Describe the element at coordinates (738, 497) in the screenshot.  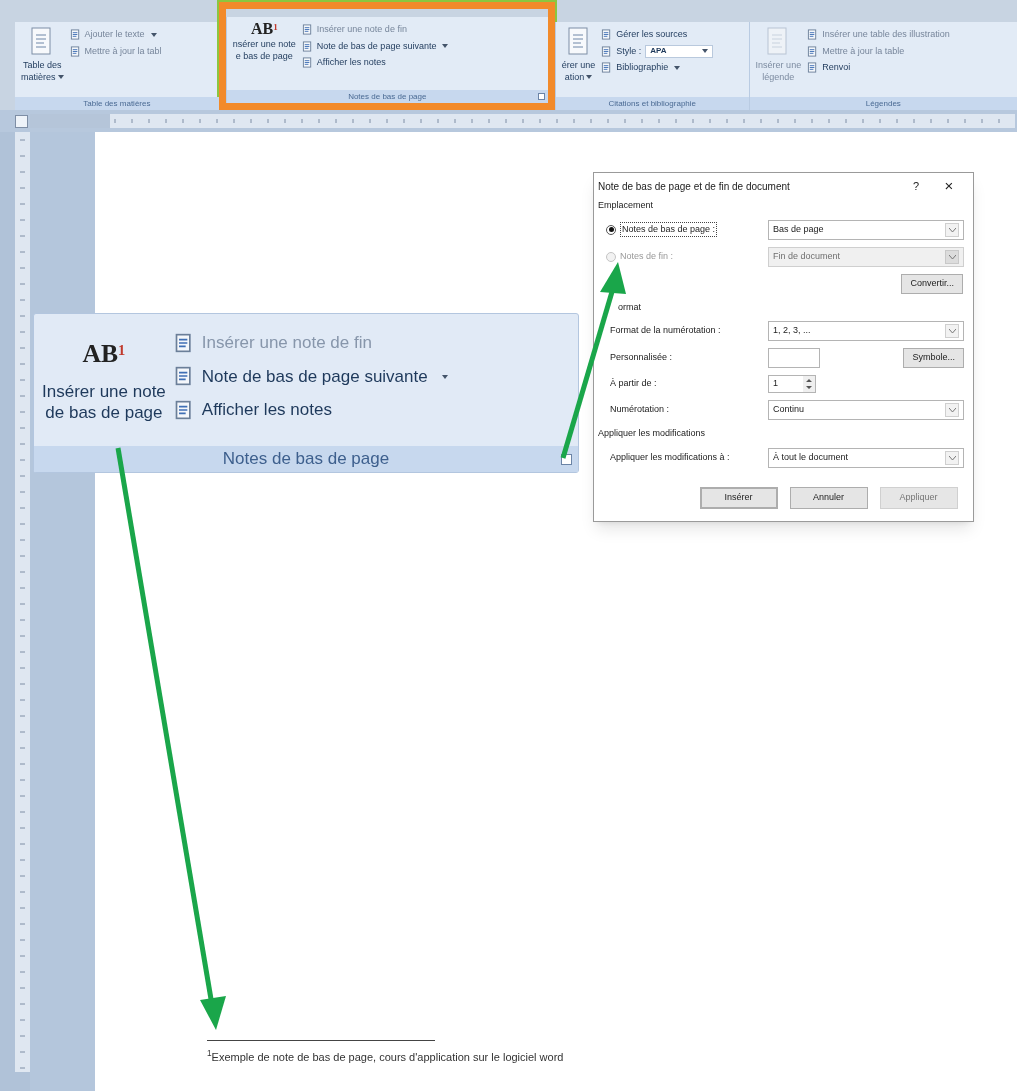
I see `dialog-button: Insérer` at that location.